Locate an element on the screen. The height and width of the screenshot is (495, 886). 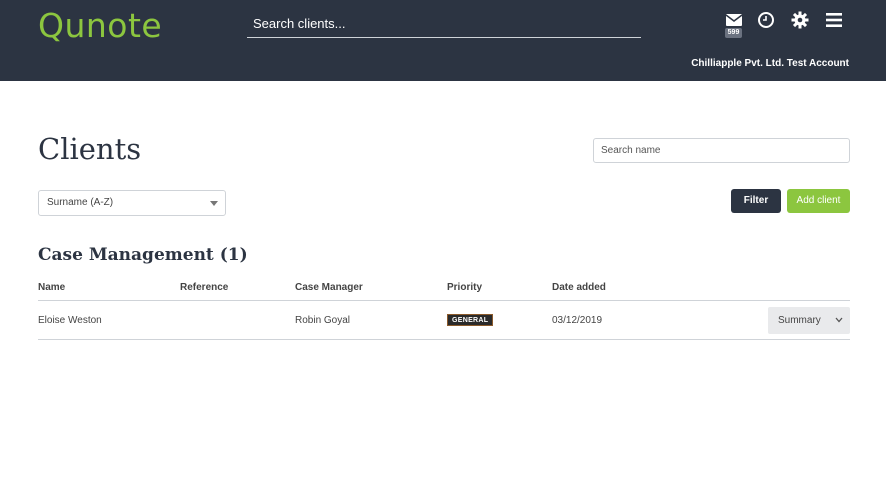
page-title: Clients is located at coordinates (90, 149).